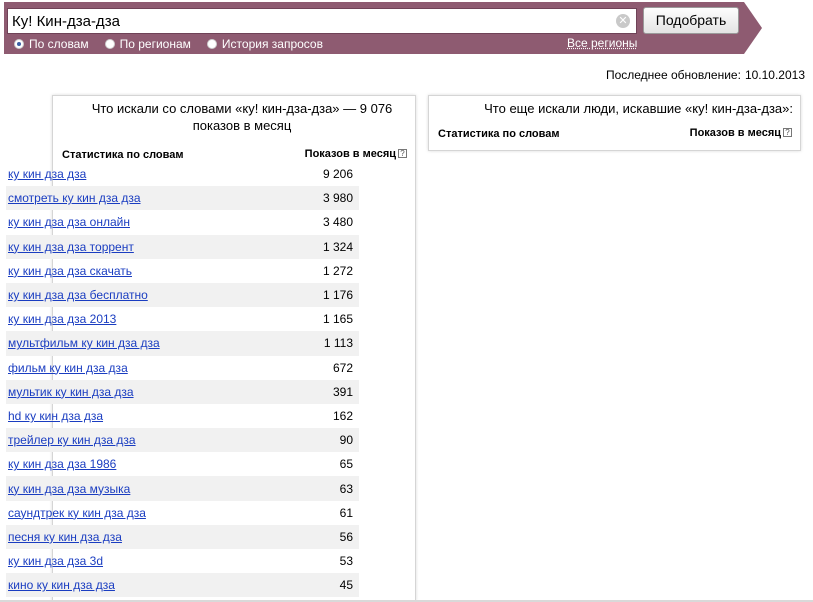  Describe the element at coordinates (77, 513) in the screenshot. I see `keyword-link: саундтрек ку кин дза дза` at that location.